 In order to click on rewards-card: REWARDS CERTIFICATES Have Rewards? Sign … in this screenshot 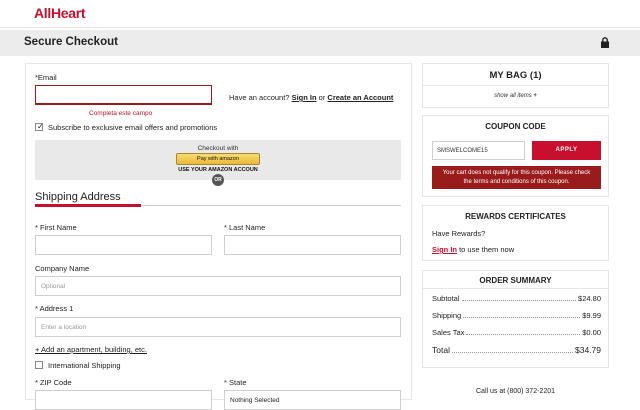, I will do `click(515, 233)`.